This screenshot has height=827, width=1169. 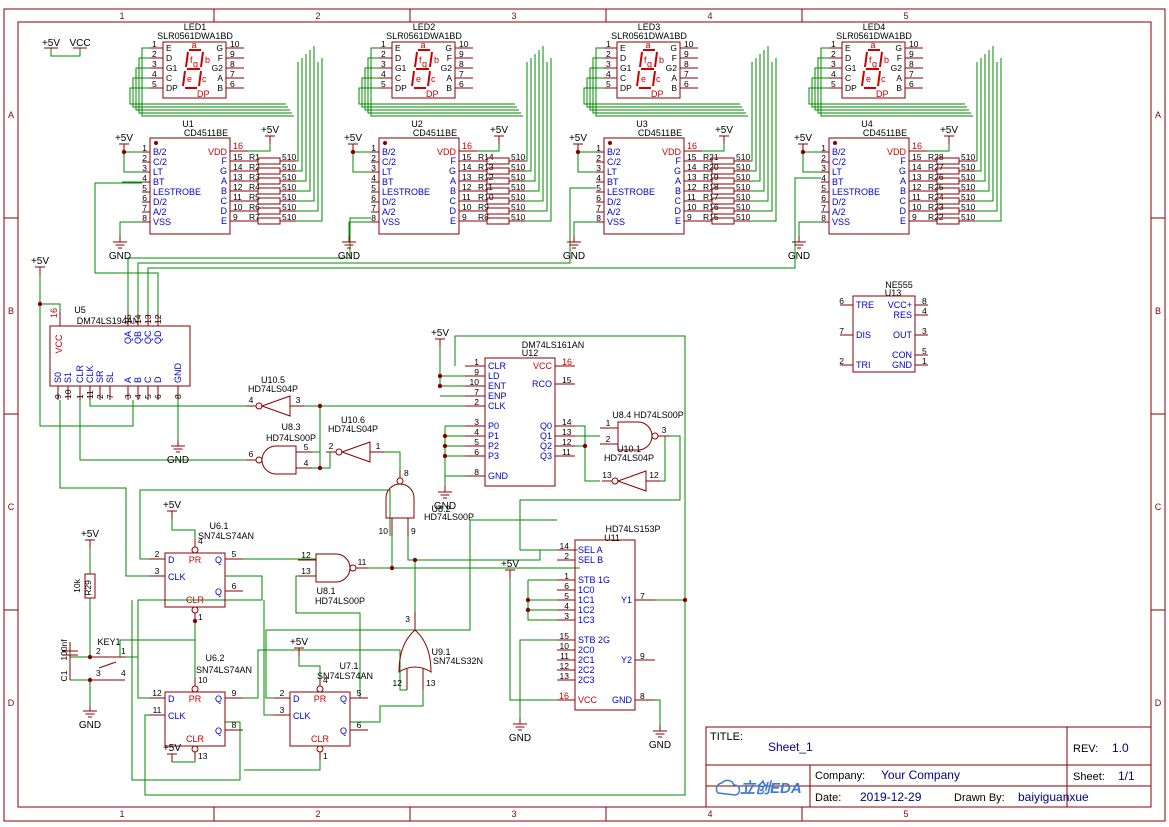 What do you see at coordinates (203, 680) in the screenshot?
I see `ff-pin-number: 10` at bounding box center [203, 680].